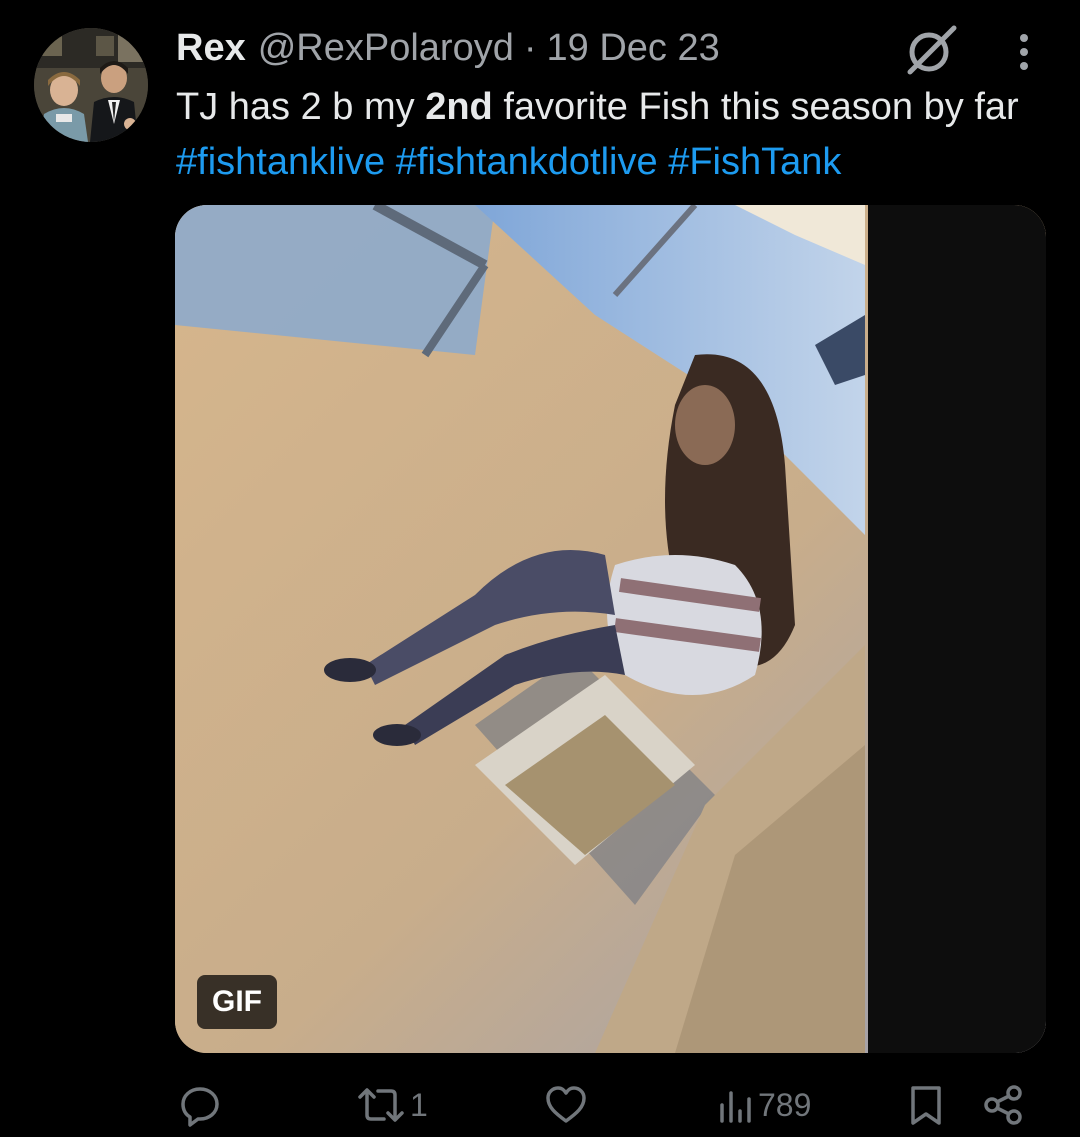 This screenshot has height=1137, width=1080. Describe the element at coordinates (755, 107) in the screenshot. I see `tweet-text-part2: favorite Fish this season by far` at that location.